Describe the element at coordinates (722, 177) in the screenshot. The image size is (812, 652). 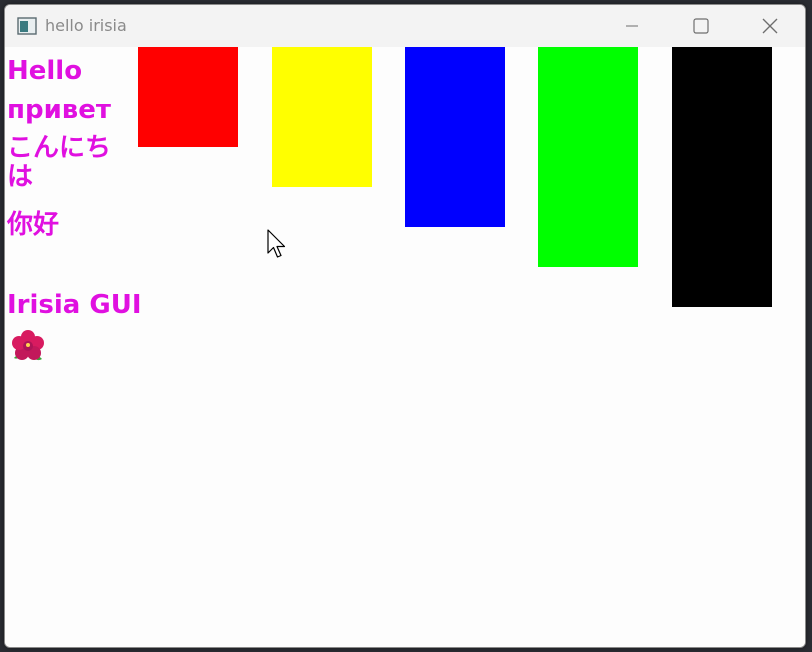
I see `black-rectangle` at that location.